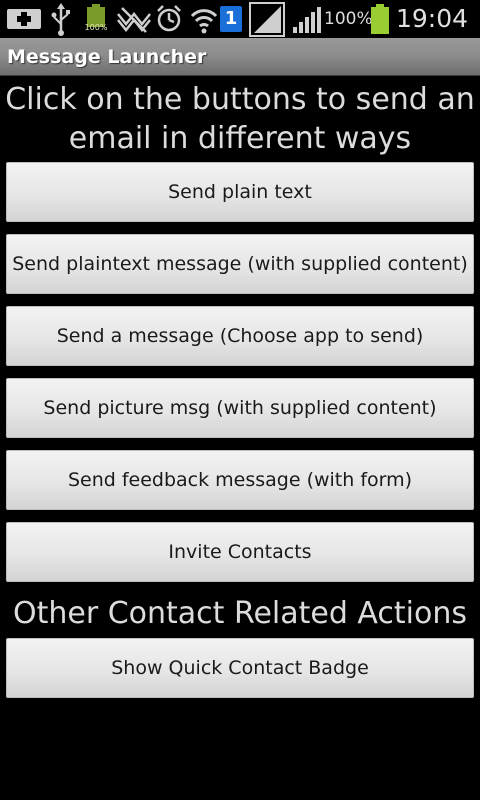 The width and height of the screenshot is (480, 800). I want to click on clock: 19:04, so click(432, 18).